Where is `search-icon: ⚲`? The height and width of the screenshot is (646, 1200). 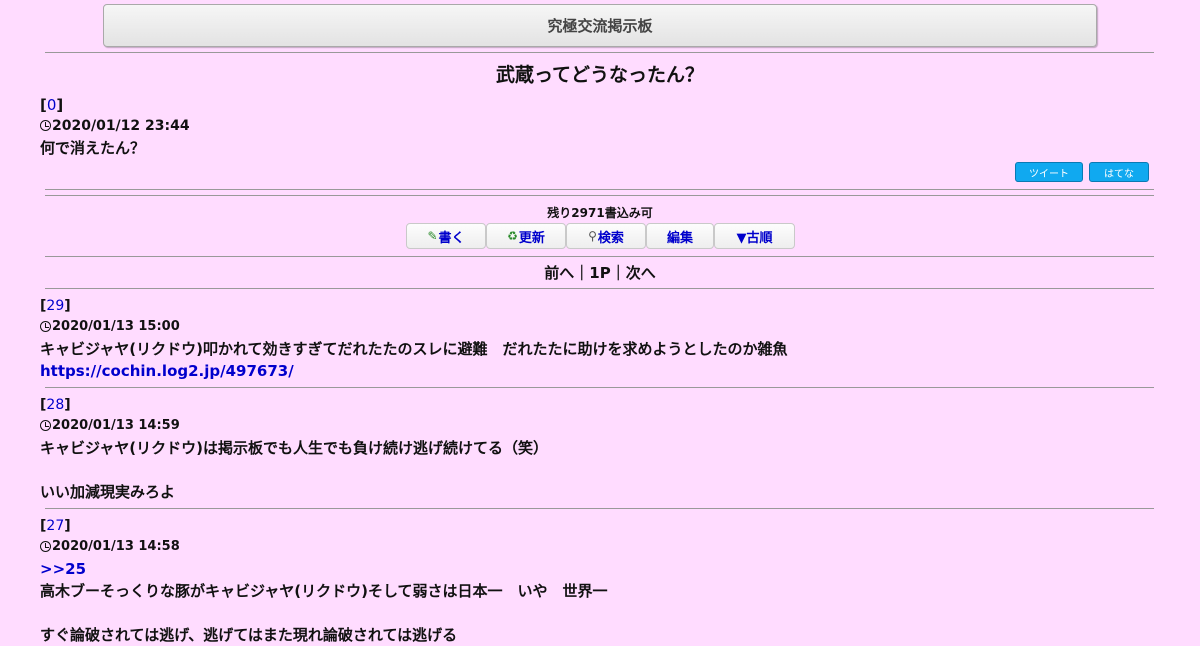
search-icon: ⚲ is located at coordinates (592, 236).